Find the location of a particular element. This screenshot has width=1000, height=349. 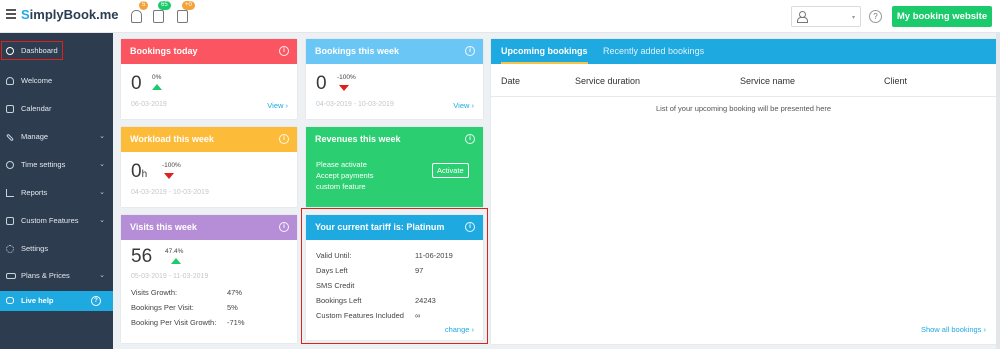

show-all-bookings-link: Show all bookings › is located at coordinates (953, 329).